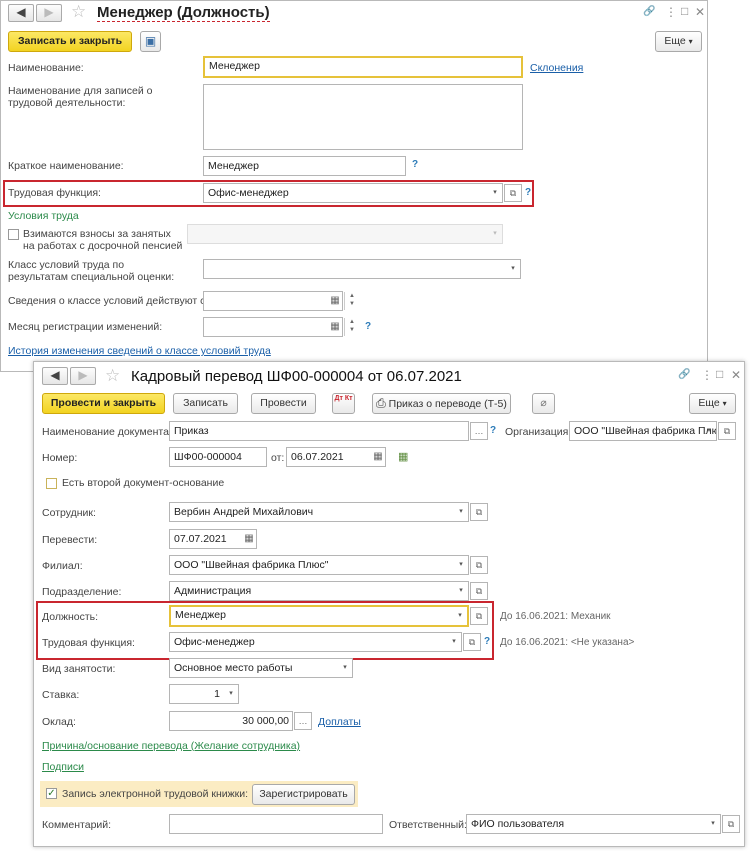  What do you see at coordinates (319, 591) in the screenshot?
I see `department-select: Администрация ▾` at bounding box center [319, 591].